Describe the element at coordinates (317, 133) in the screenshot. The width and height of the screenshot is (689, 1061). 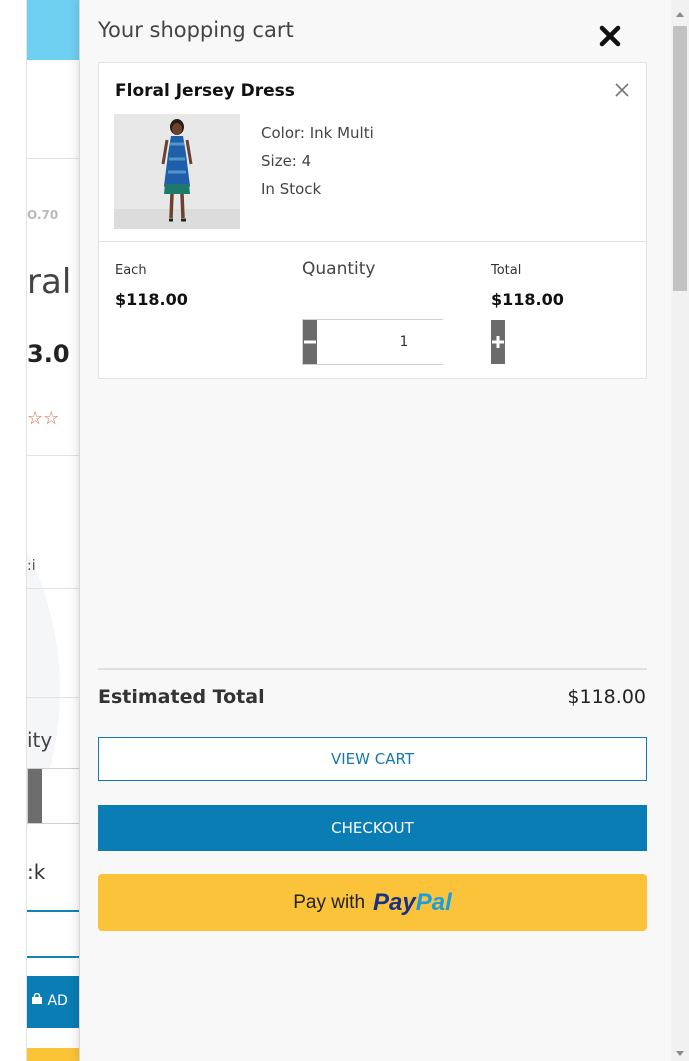
I see `cart-item-color: Color: Ink Multi` at that location.